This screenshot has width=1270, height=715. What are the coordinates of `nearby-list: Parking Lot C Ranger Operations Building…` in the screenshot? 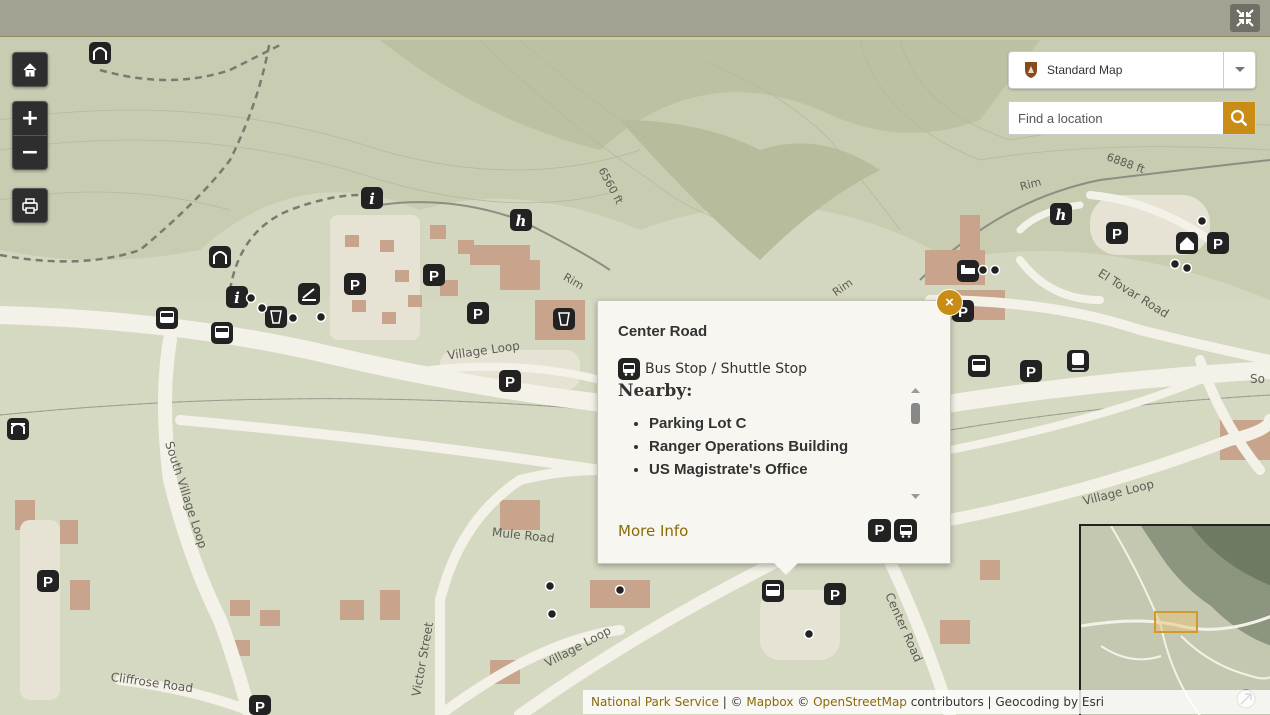 It's located at (772, 446).